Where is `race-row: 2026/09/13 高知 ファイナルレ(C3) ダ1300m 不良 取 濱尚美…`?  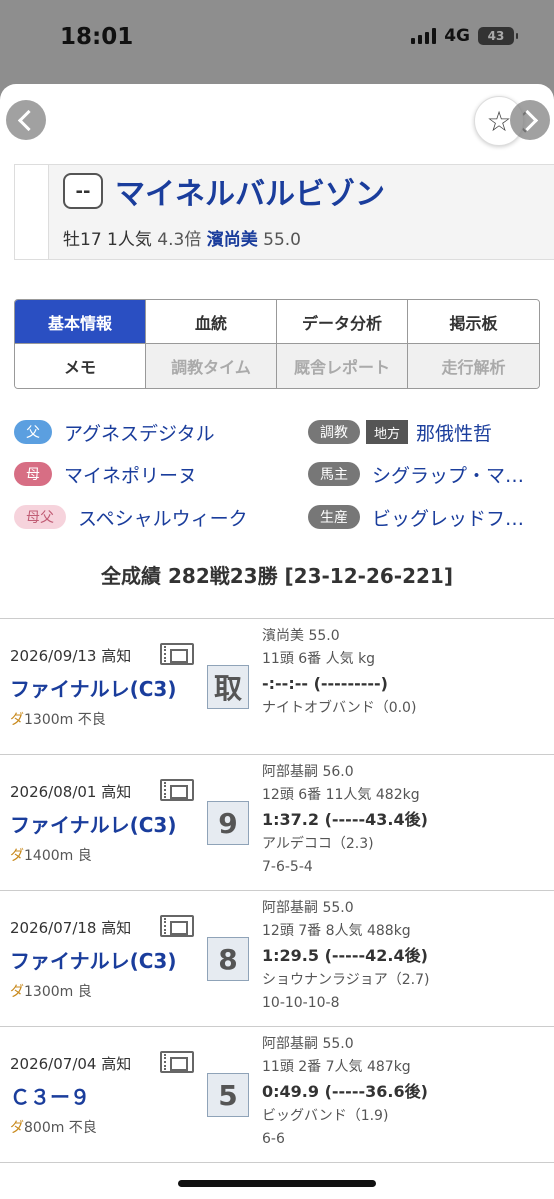
race-row: 2026/09/13 高知 ファイナルレ(C3) ダ1300m 不良 取 濱尚美… is located at coordinates (277, 687).